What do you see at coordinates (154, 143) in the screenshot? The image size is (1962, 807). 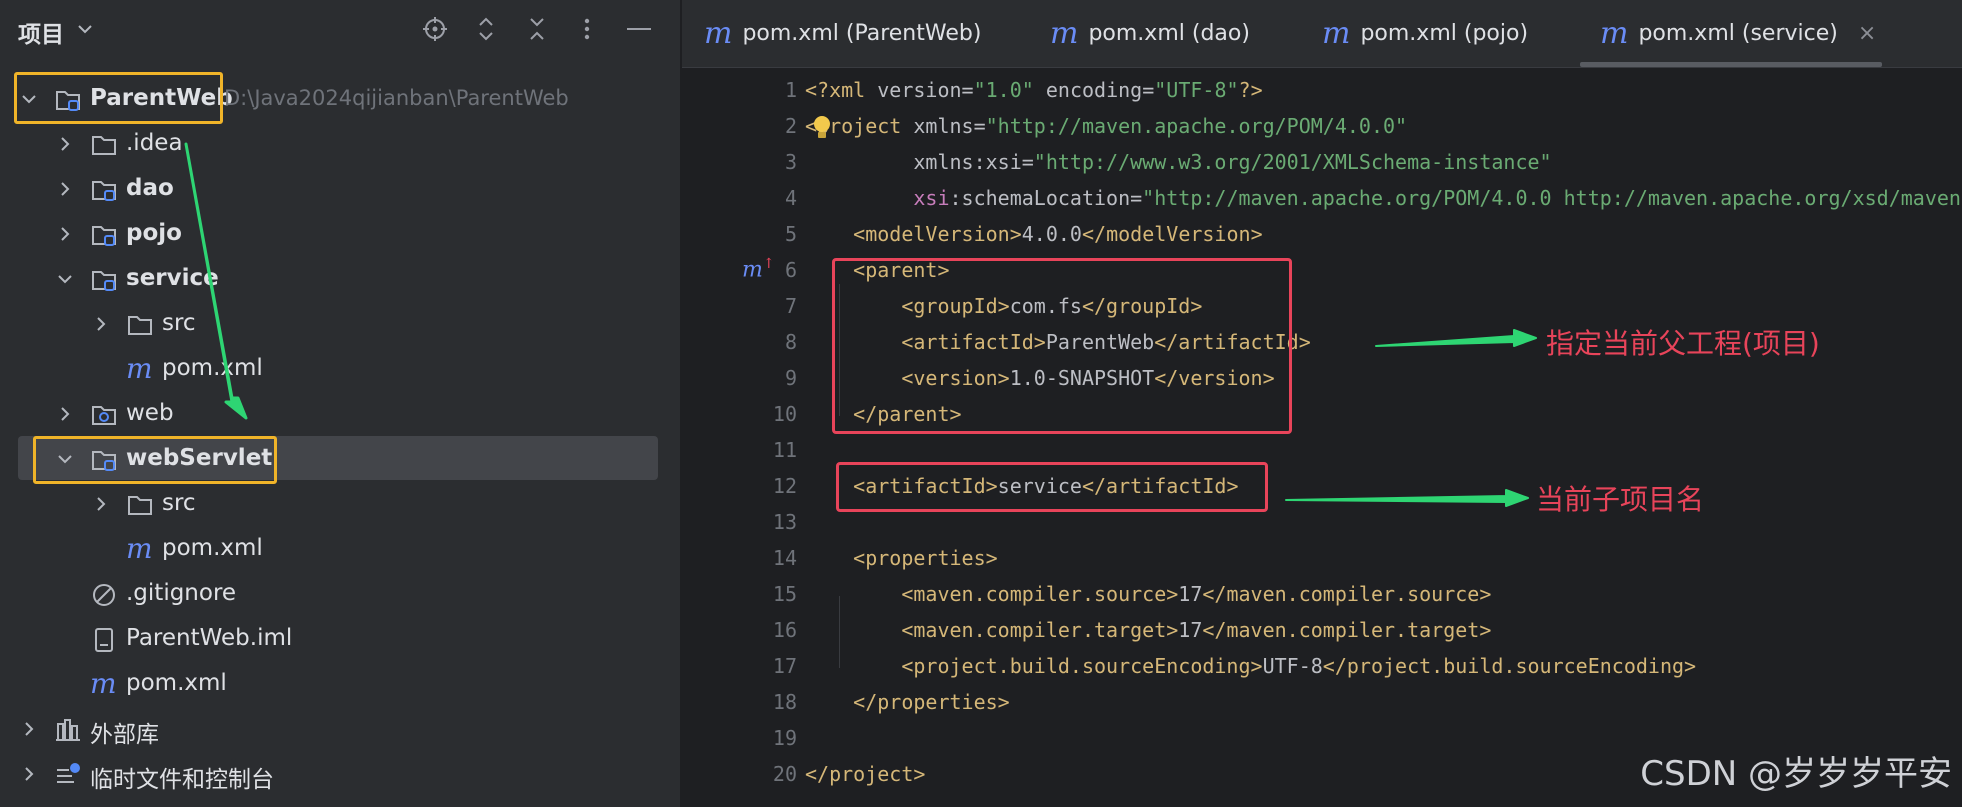 I see `tree-item-label: .idea` at bounding box center [154, 143].